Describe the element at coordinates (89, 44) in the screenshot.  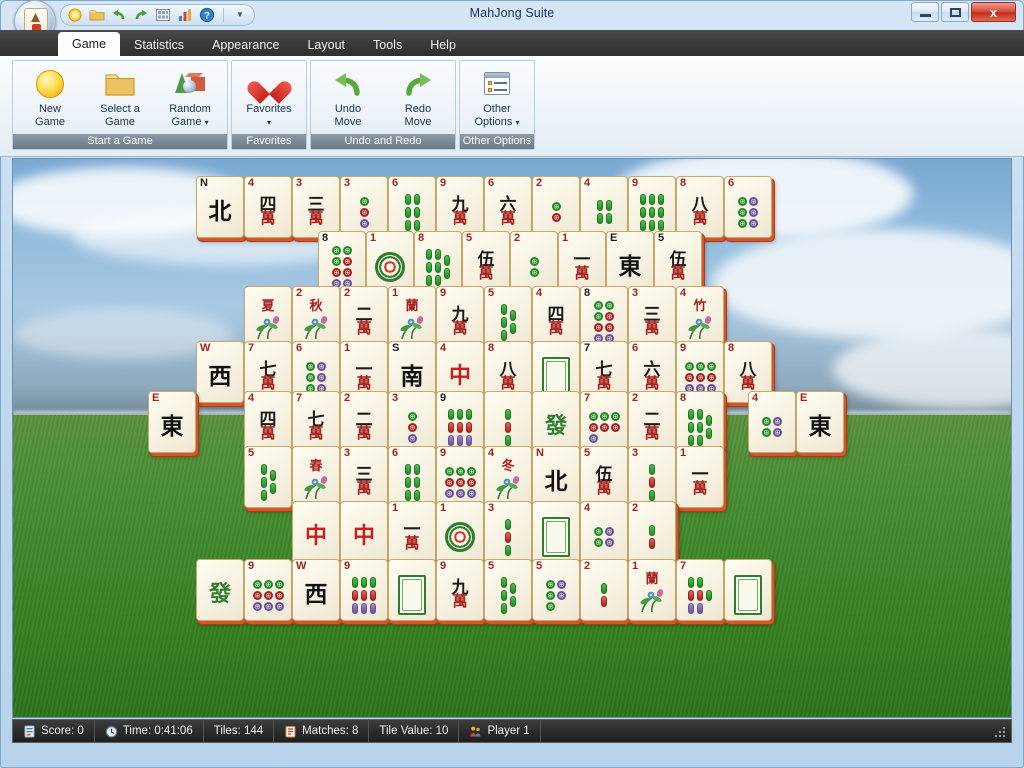
I see `tab-game: Game` at that location.